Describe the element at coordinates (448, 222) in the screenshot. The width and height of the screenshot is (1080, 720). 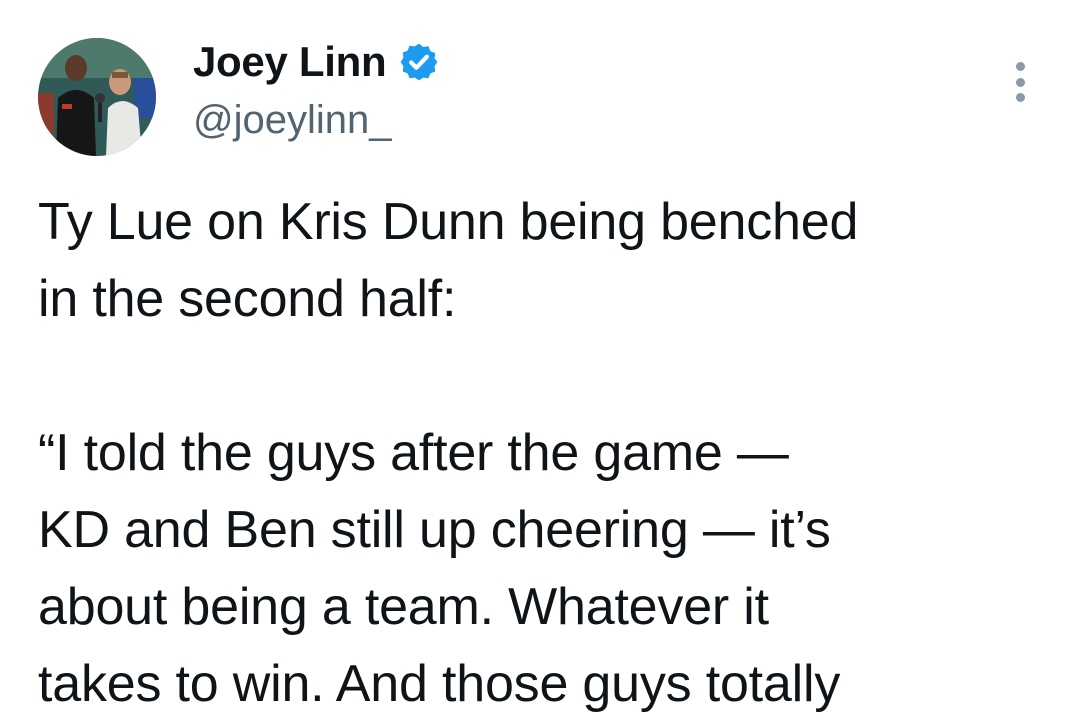
I see `tweet-text-line: Ty Lue on Kris Dunn being benched` at that location.